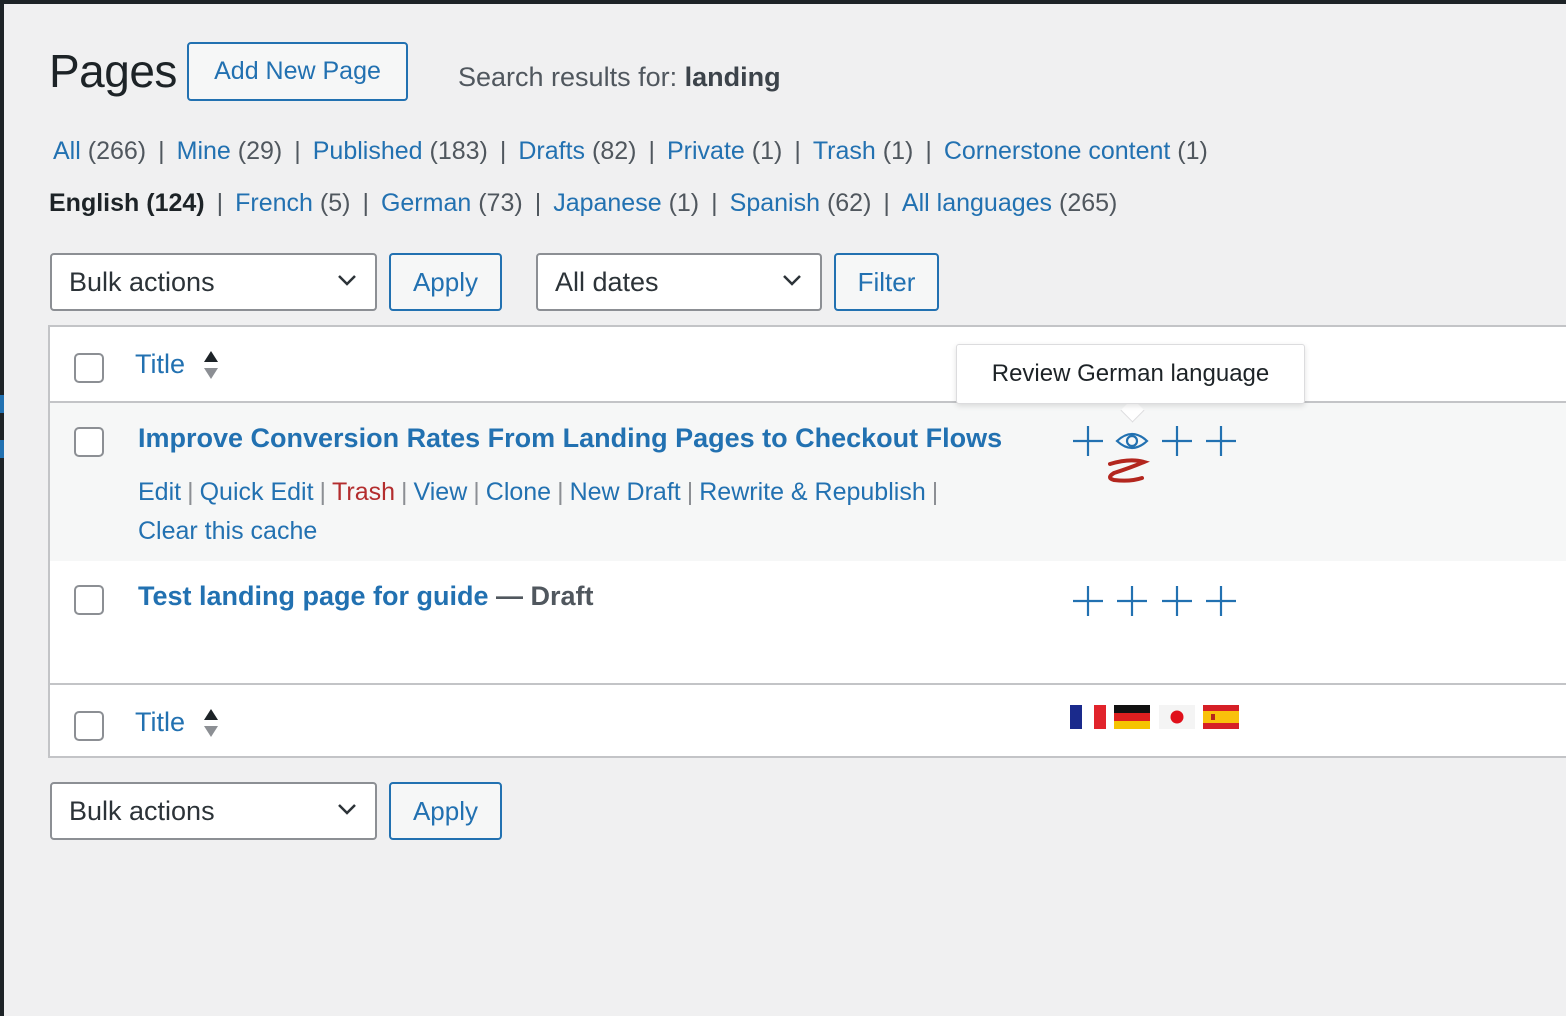 The width and height of the screenshot is (1566, 1016). I want to click on search-prefix: Search results for:, so click(571, 77).